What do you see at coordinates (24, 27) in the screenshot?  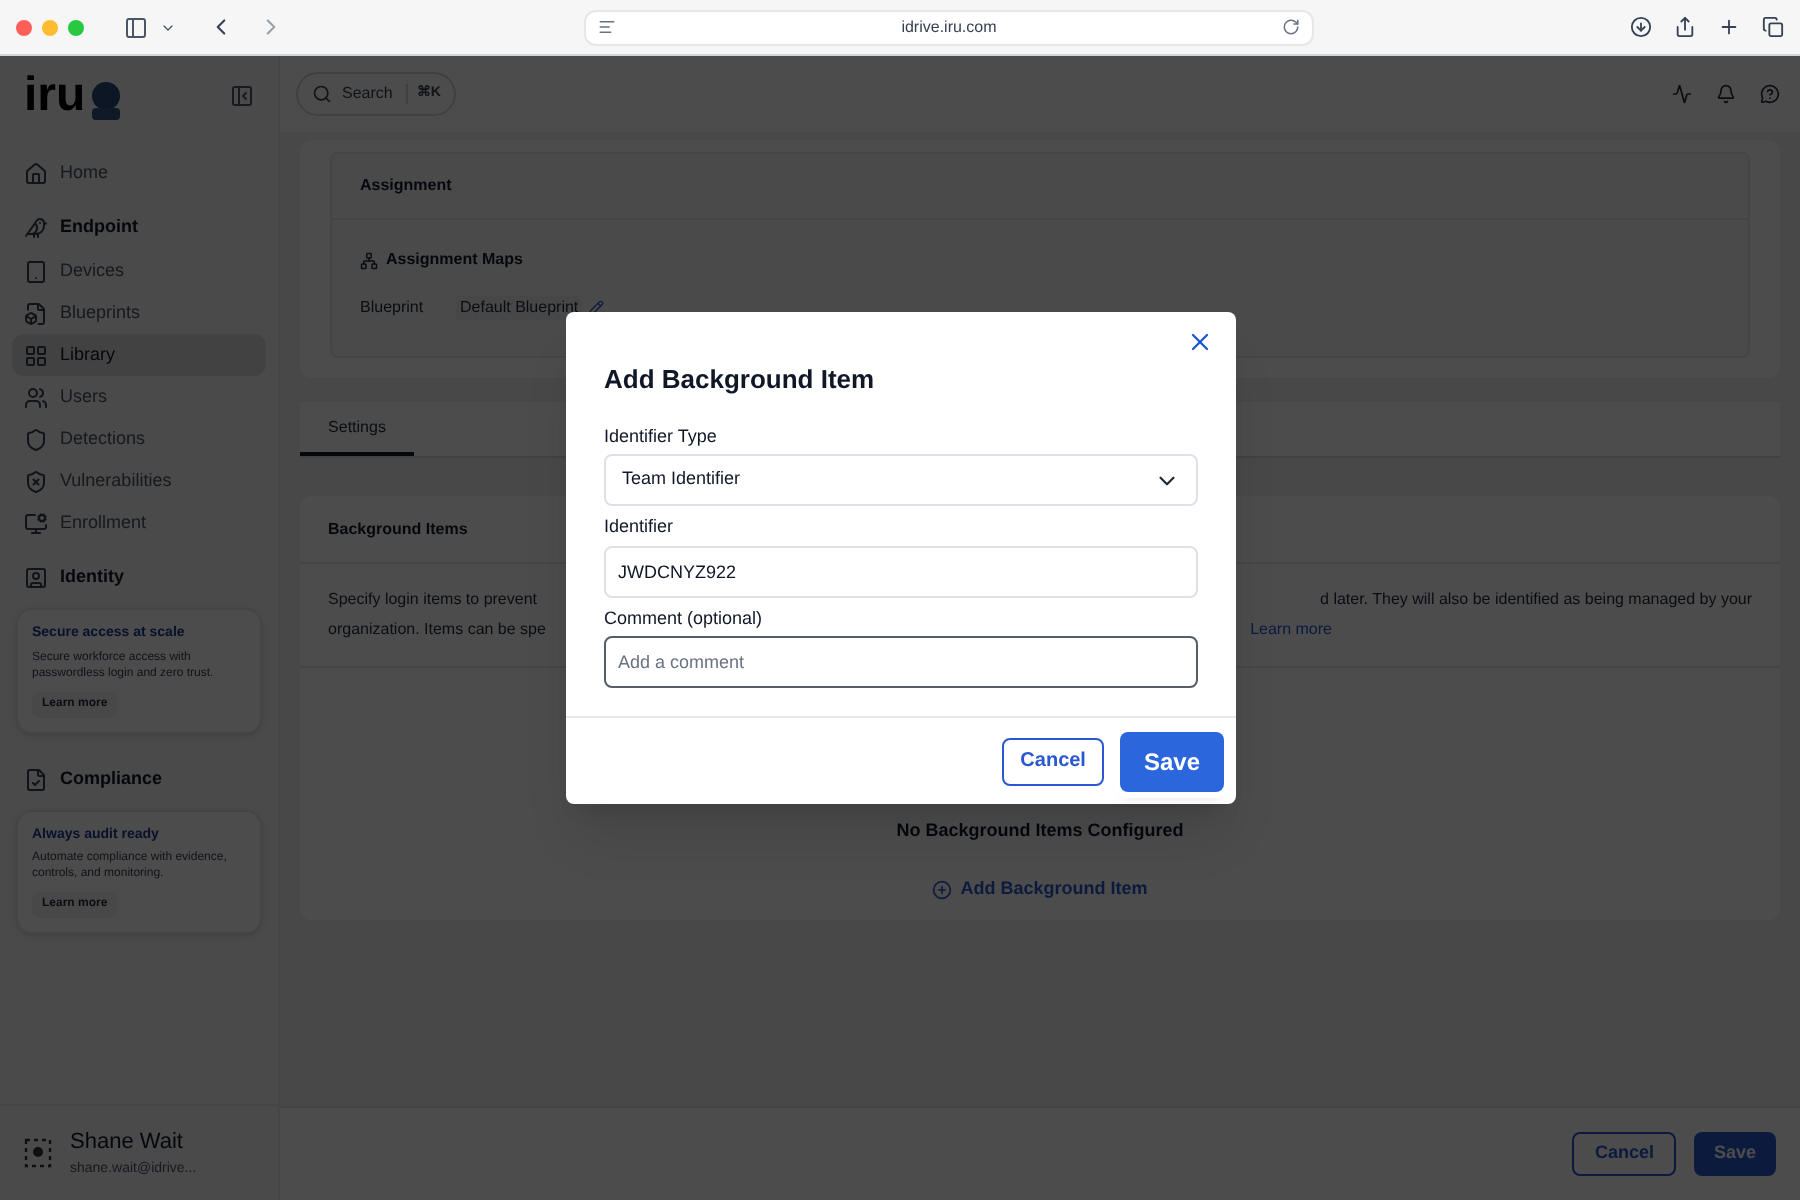 I see `close-window-icon` at bounding box center [24, 27].